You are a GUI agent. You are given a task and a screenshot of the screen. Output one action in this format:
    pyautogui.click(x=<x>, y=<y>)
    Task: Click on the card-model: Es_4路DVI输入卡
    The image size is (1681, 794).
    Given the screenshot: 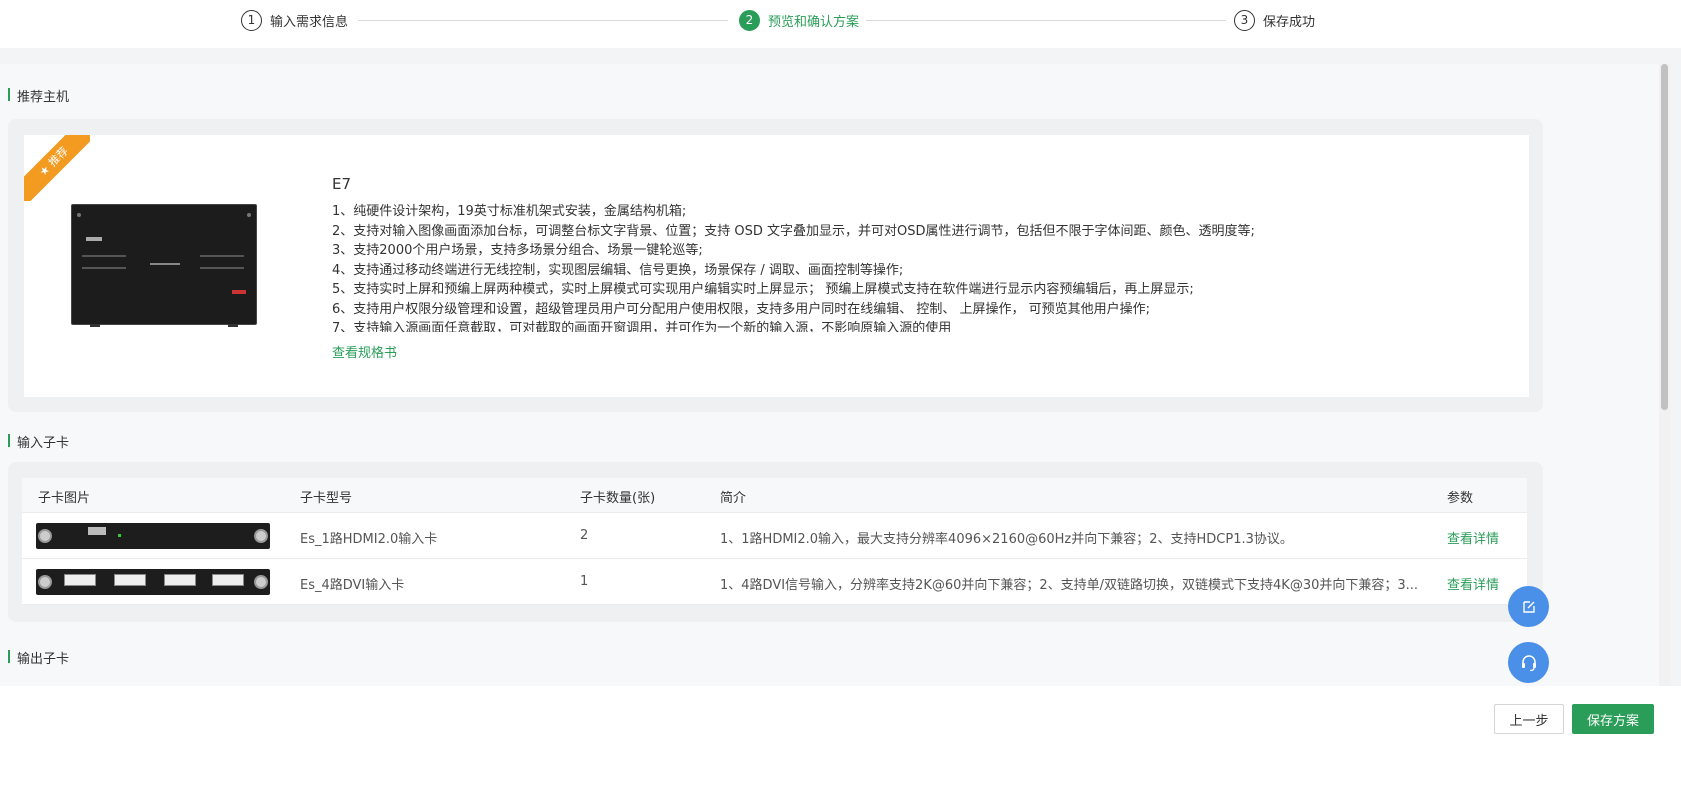 What is the action you would take?
    pyautogui.click(x=352, y=585)
    